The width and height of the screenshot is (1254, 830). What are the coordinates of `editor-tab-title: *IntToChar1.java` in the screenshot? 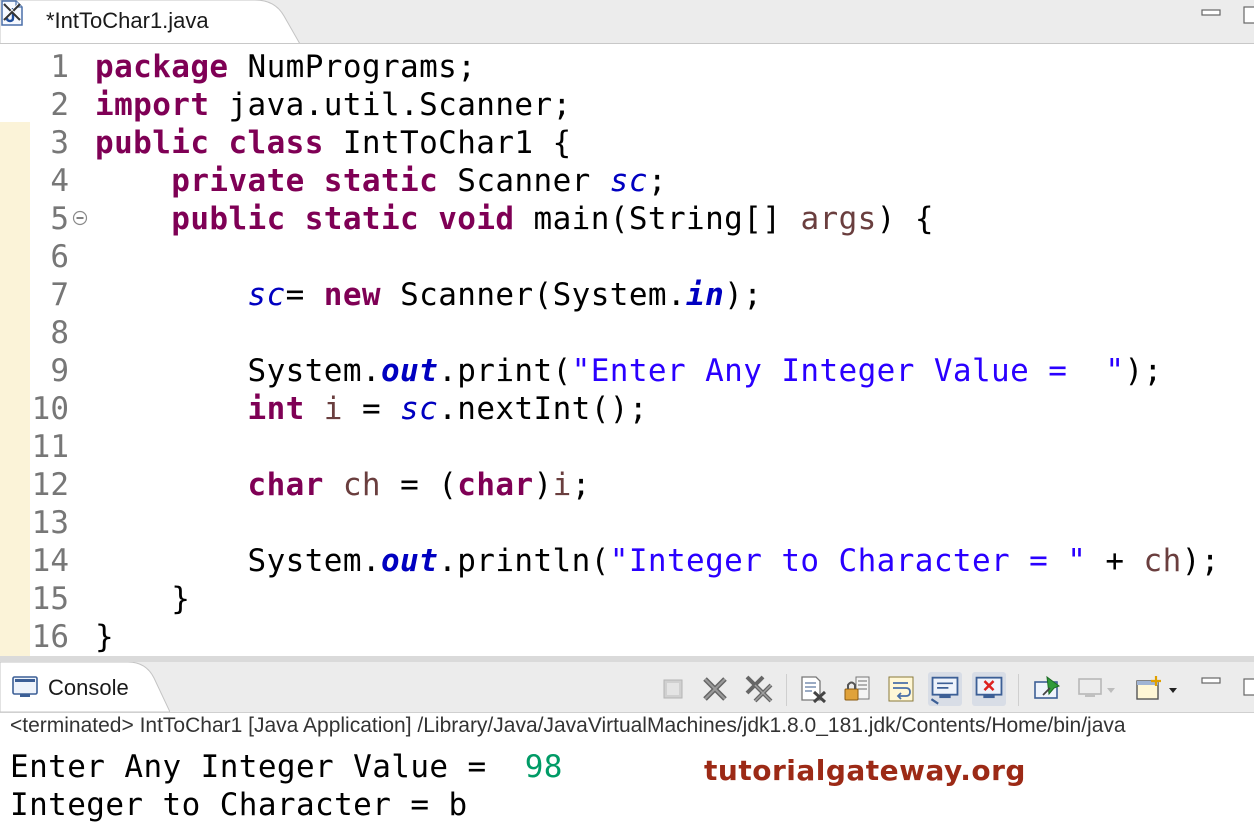 It's located at (127, 20).